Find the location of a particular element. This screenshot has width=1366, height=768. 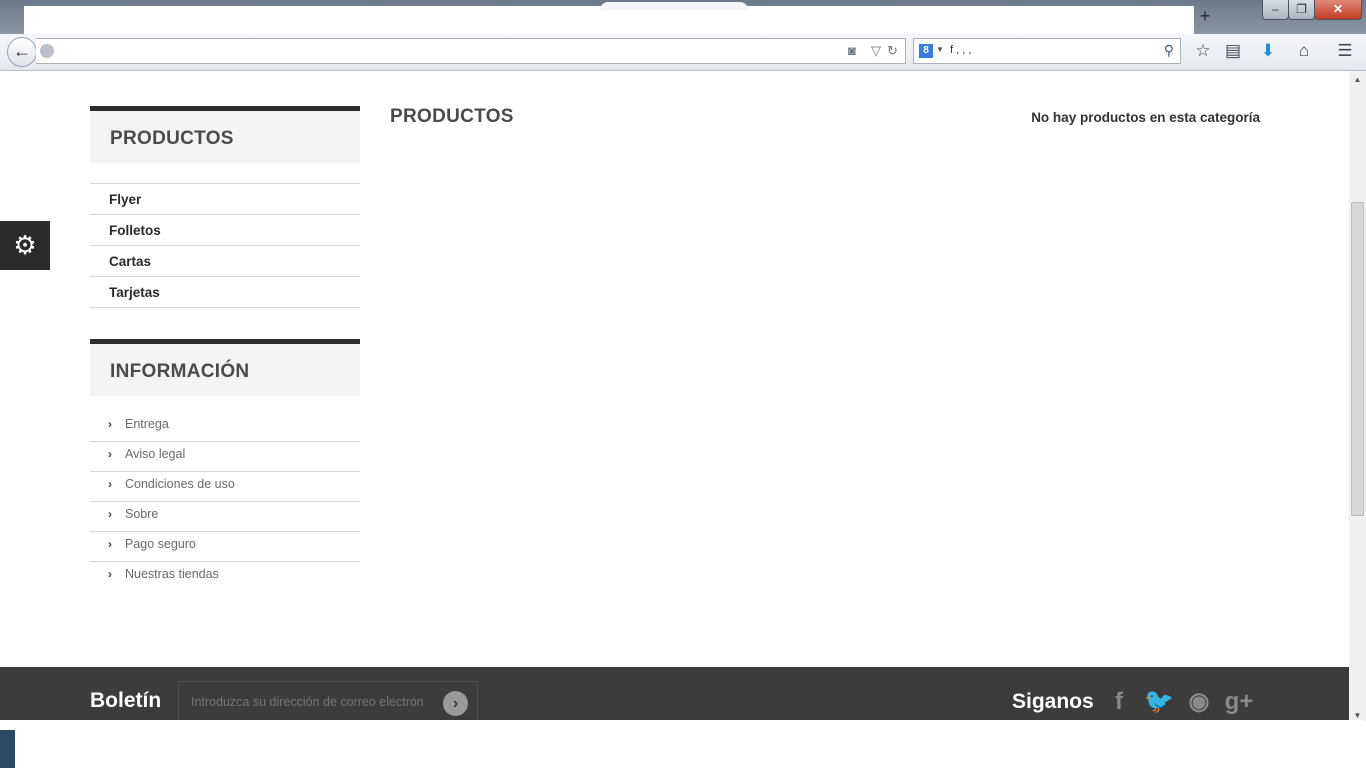

newsletter-email-input is located at coordinates (328, 701).